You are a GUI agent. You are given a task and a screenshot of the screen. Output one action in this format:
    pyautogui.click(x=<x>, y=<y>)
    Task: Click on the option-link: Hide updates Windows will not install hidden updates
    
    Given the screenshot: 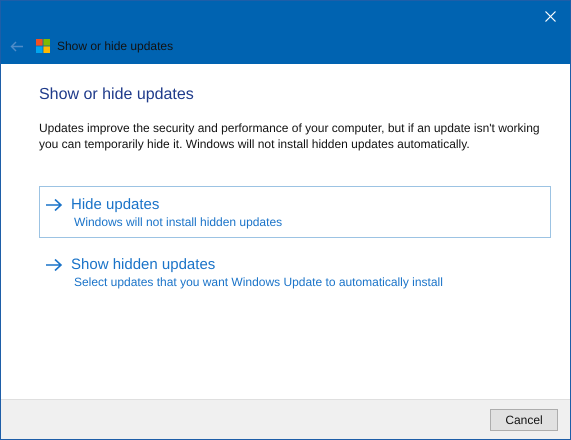 What is the action you would take?
    pyautogui.click(x=295, y=212)
    